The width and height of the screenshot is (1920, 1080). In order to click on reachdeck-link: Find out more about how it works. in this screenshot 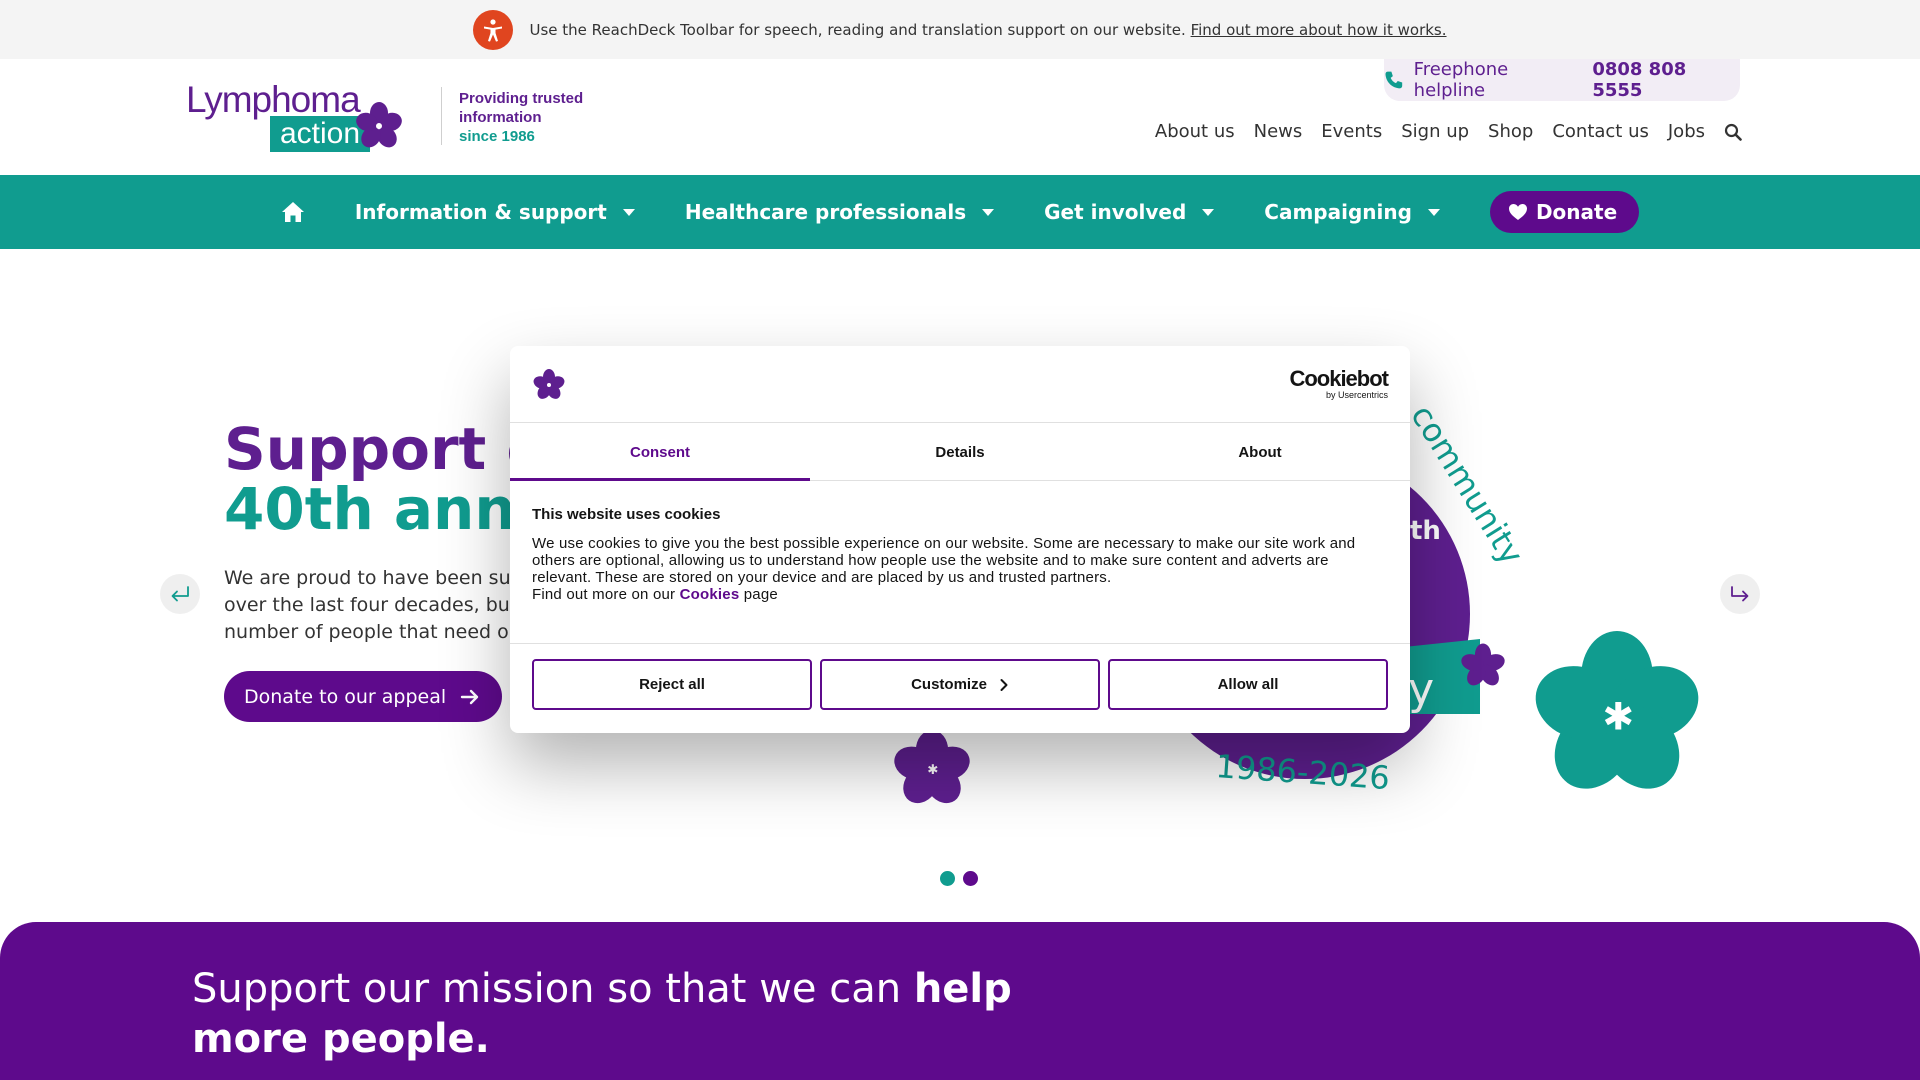, I will do `click(1319, 30)`.